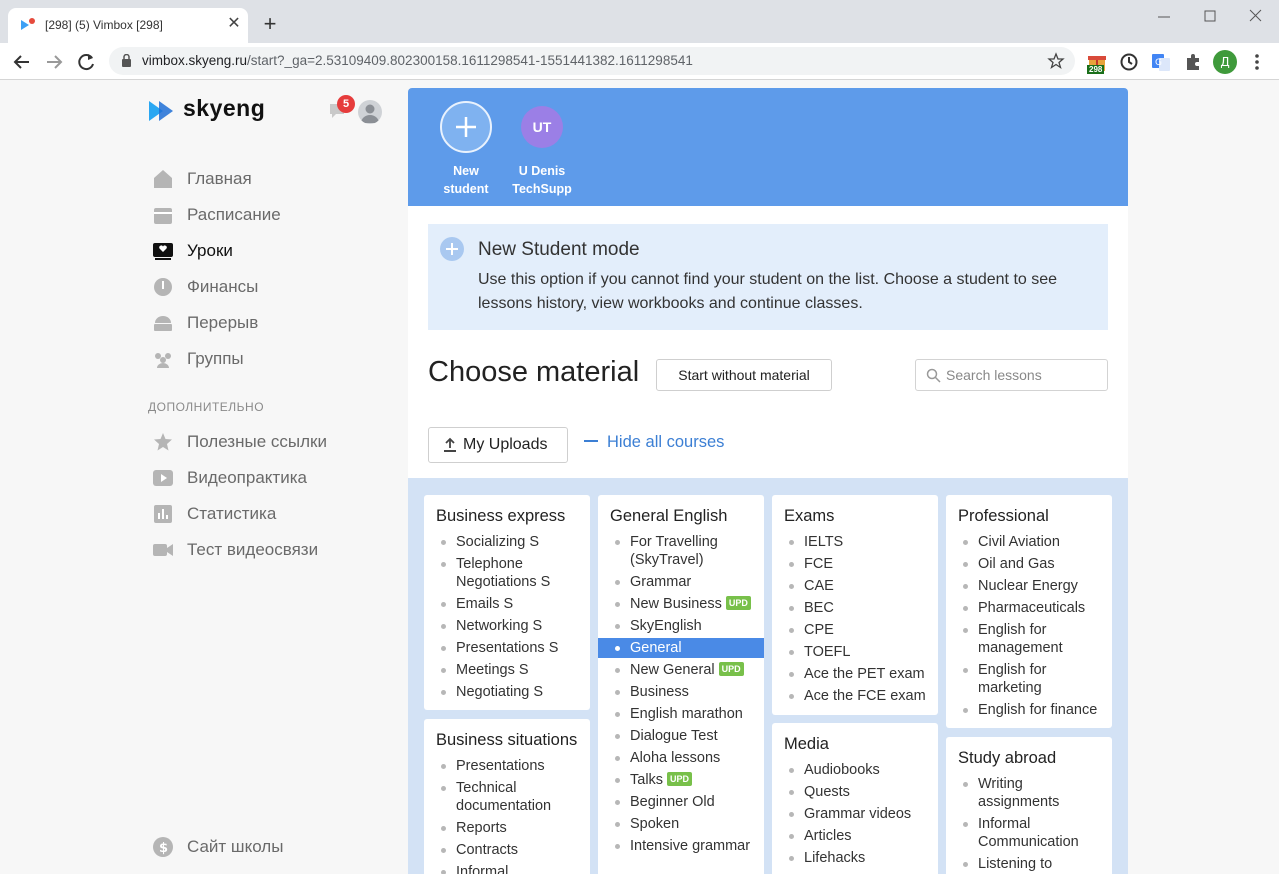  What do you see at coordinates (542, 127) in the screenshot?
I see `student-avatar: UT` at bounding box center [542, 127].